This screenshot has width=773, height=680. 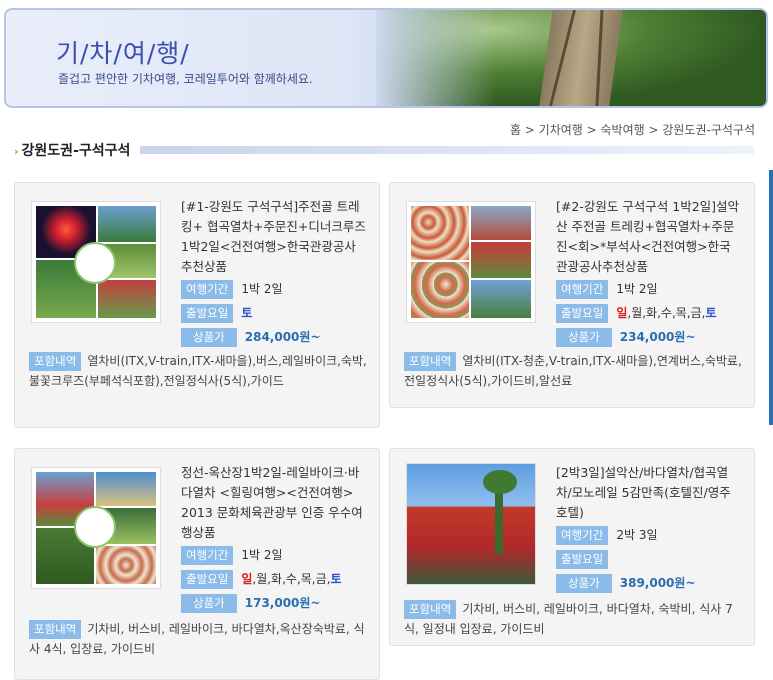 I want to click on price-row: 상품가 389,000원~, so click(x=626, y=583).